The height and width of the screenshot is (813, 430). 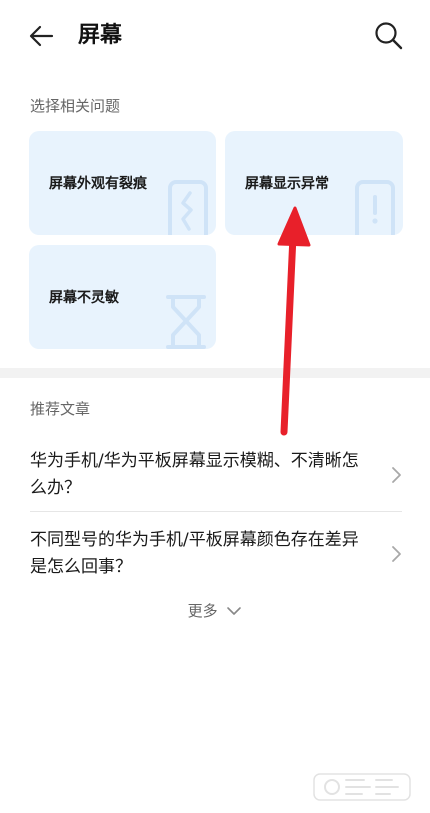 What do you see at coordinates (362, 787) in the screenshot?
I see `watermark-logo-icon` at bounding box center [362, 787].